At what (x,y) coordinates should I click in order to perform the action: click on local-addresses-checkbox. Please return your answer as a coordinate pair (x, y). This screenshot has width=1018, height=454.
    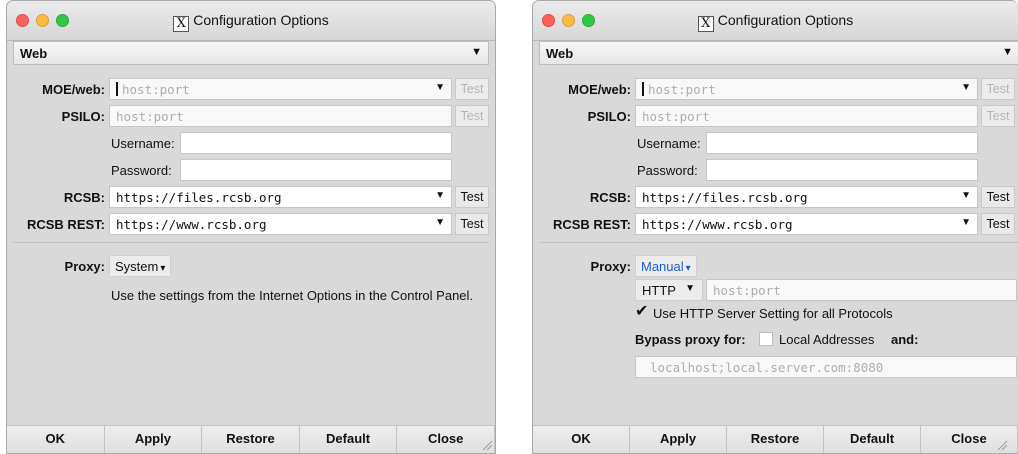
    Looking at the image, I should click on (766, 339).